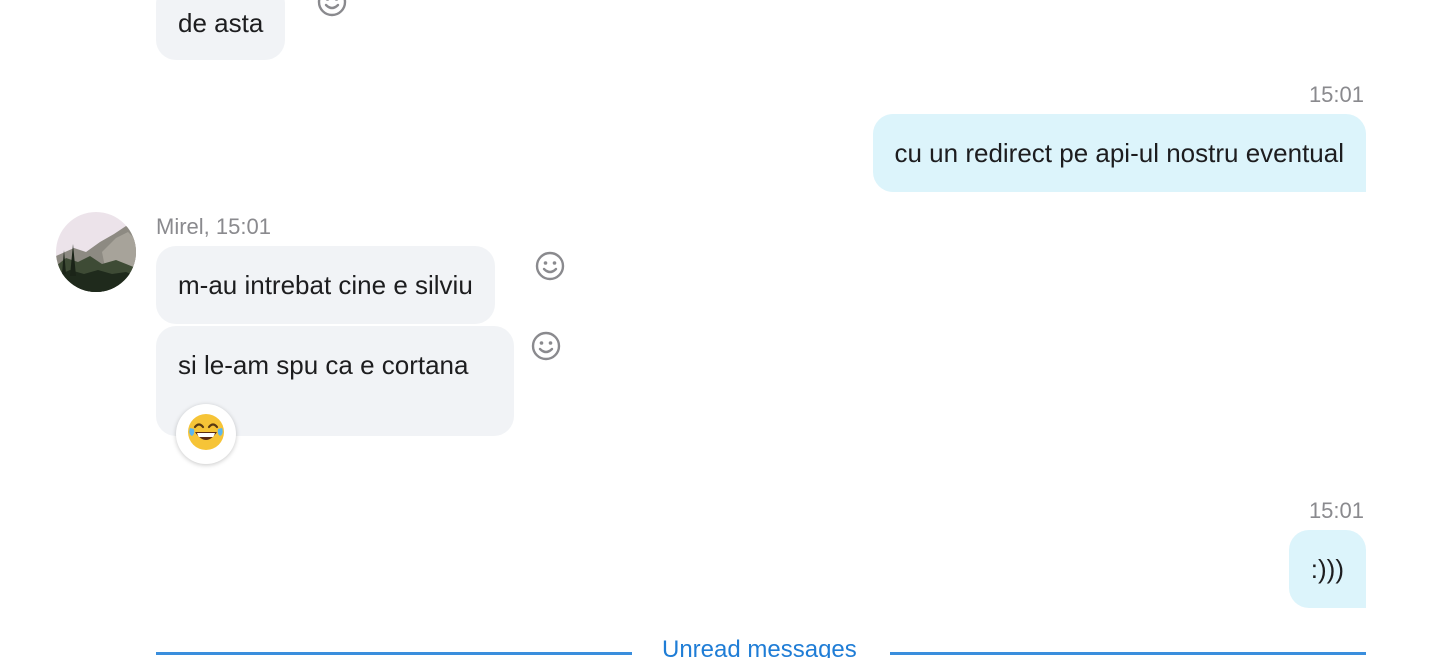 The image size is (1444, 658). Describe the element at coordinates (213, 226) in the screenshot. I see `sender-name-time: Mirel, 15:01` at that location.